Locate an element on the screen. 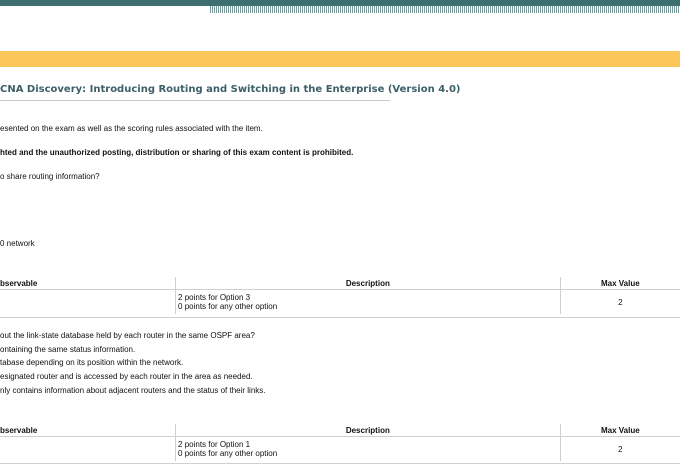  question-2-option-1: ontaining the same status information. is located at coordinates (68, 349).